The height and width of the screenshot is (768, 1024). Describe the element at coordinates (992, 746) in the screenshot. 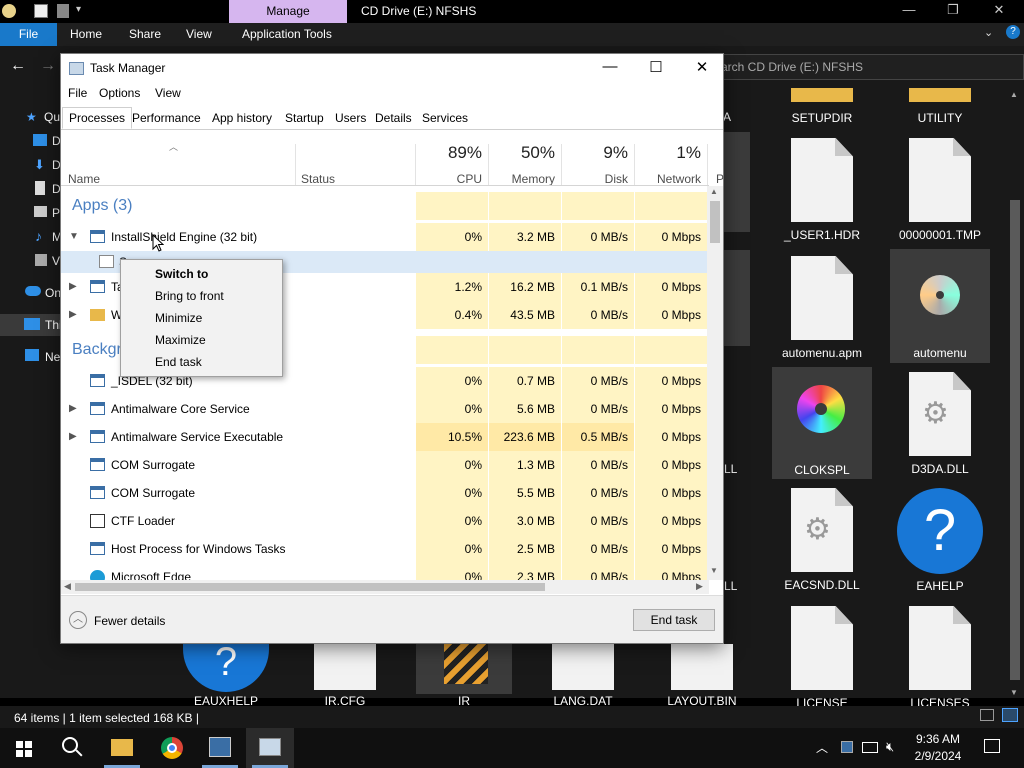

I see `notification-center-icon` at that location.